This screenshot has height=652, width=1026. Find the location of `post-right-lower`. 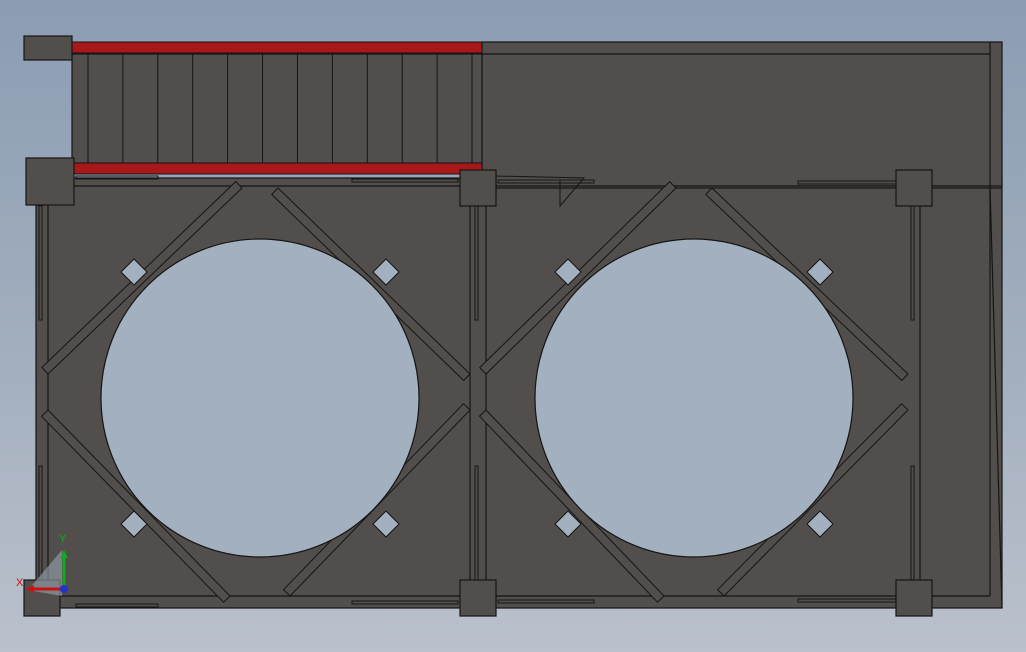

post-right-lower is located at coordinates (914, 598).